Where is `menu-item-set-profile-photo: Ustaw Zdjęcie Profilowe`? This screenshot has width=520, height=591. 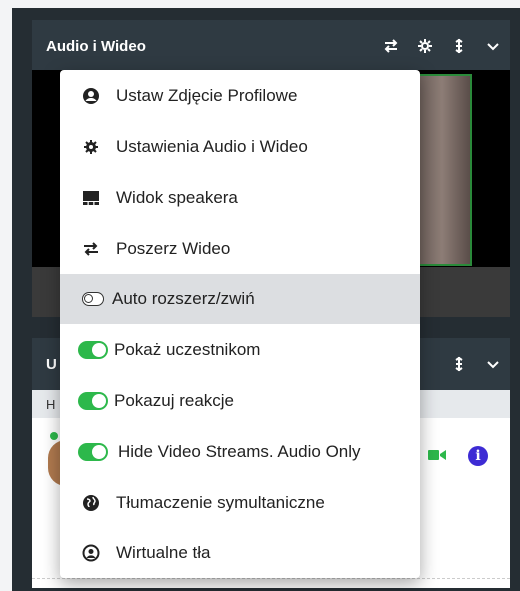
menu-item-set-profile-photo: Ustaw Zdjęcie Profilowe is located at coordinates (240, 96).